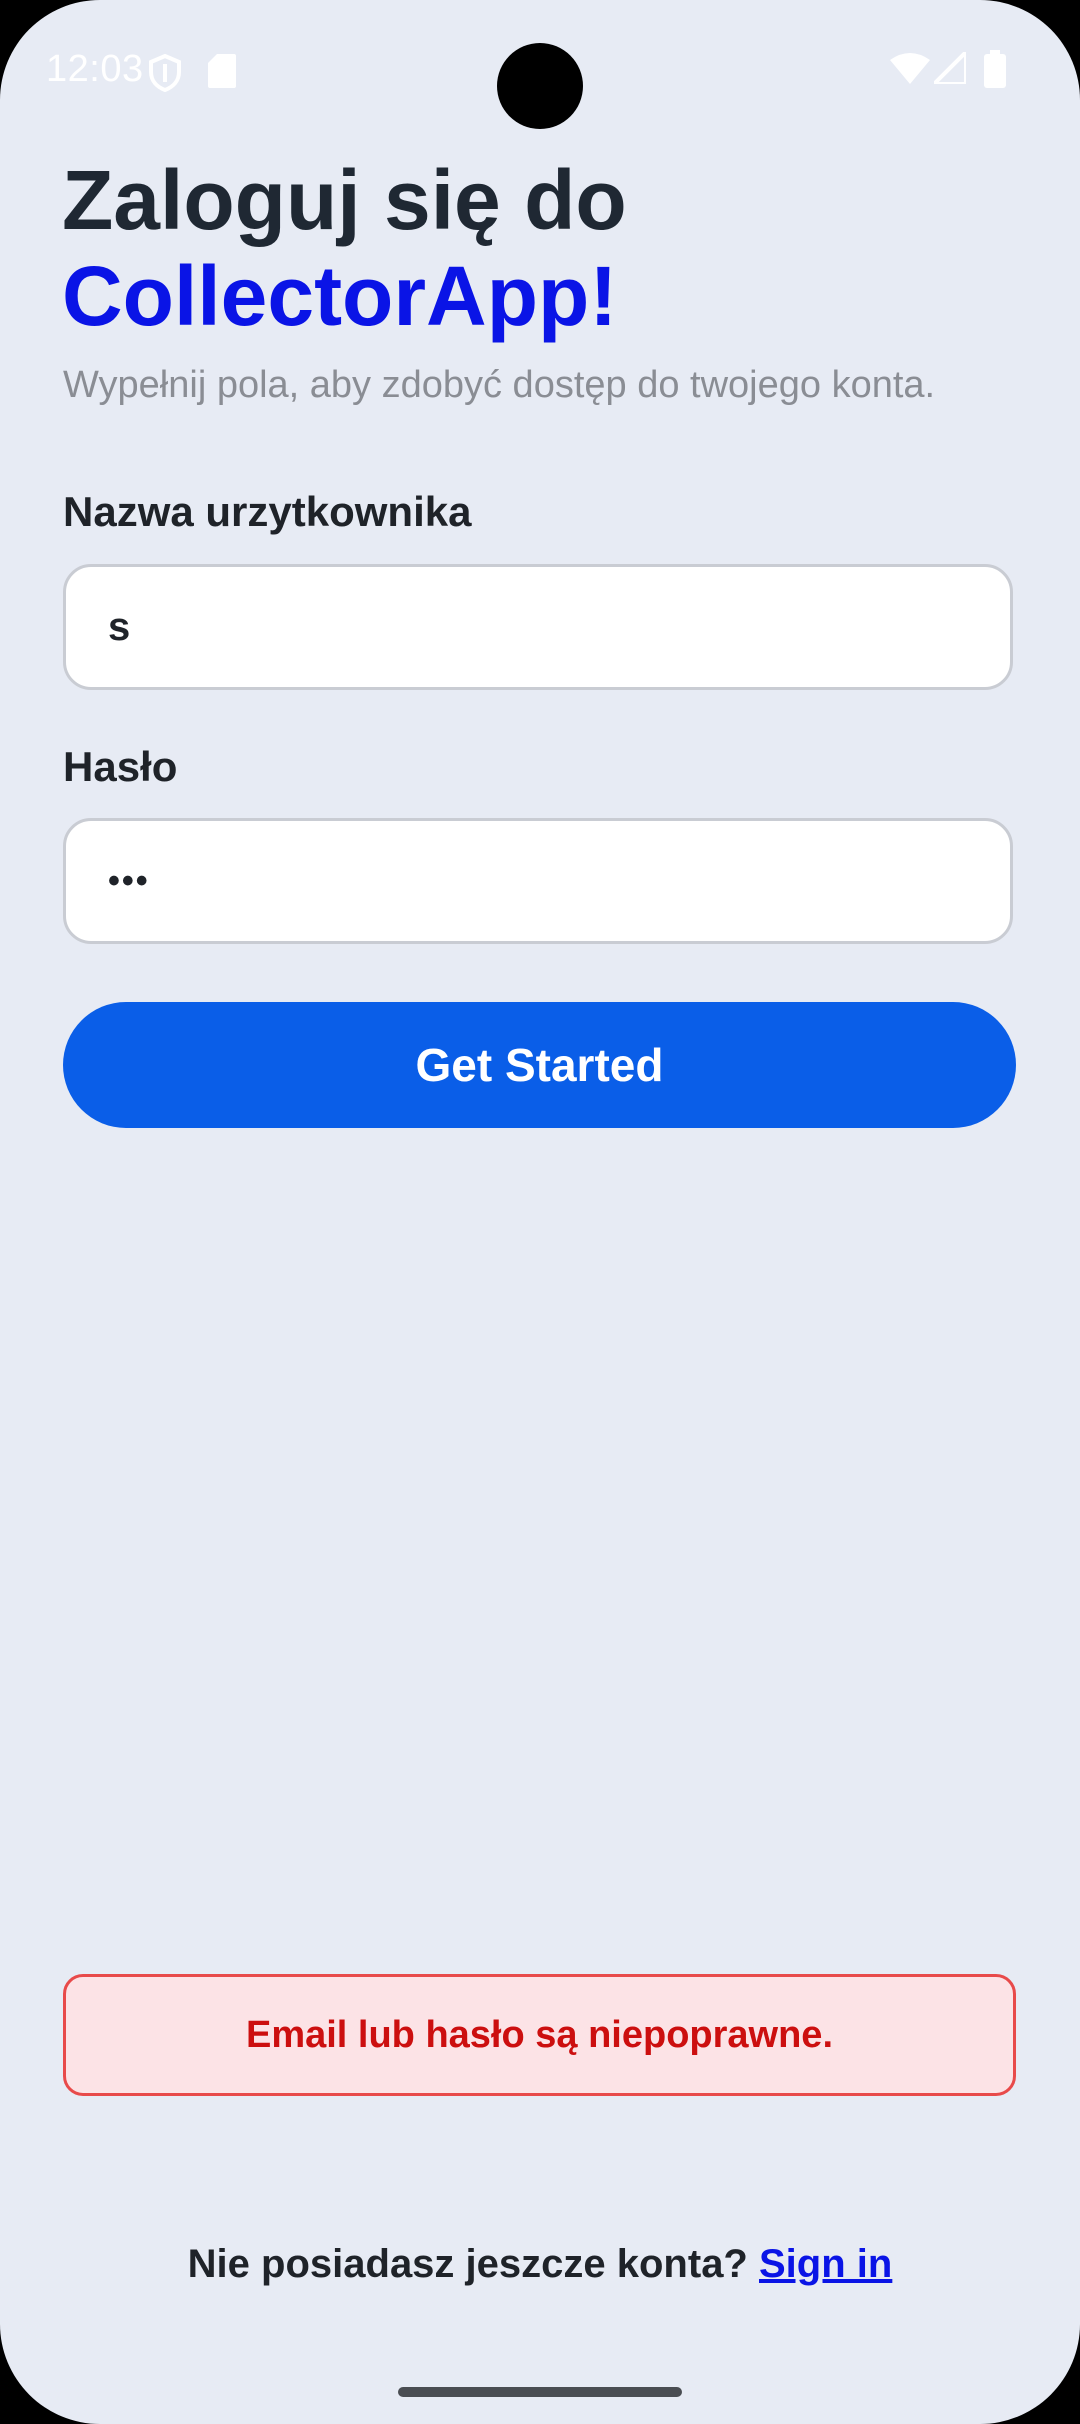  I want to click on sd-card-icon, so click(222, 73).